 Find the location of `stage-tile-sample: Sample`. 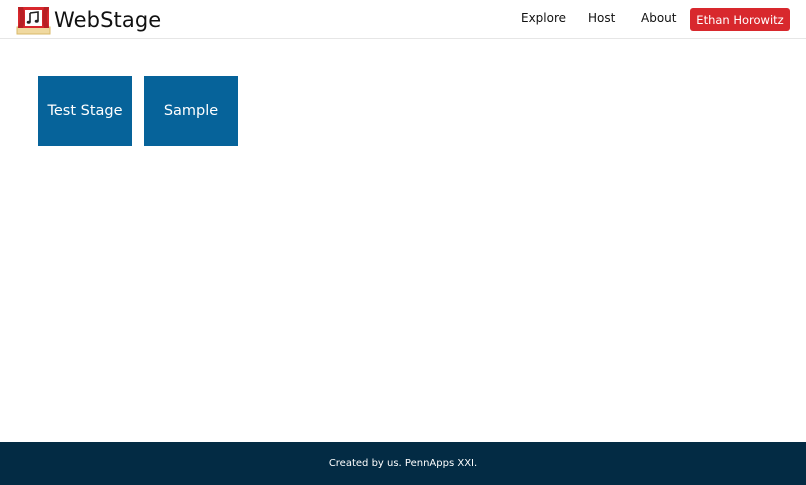

stage-tile-sample: Sample is located at coordinates (191, 111).